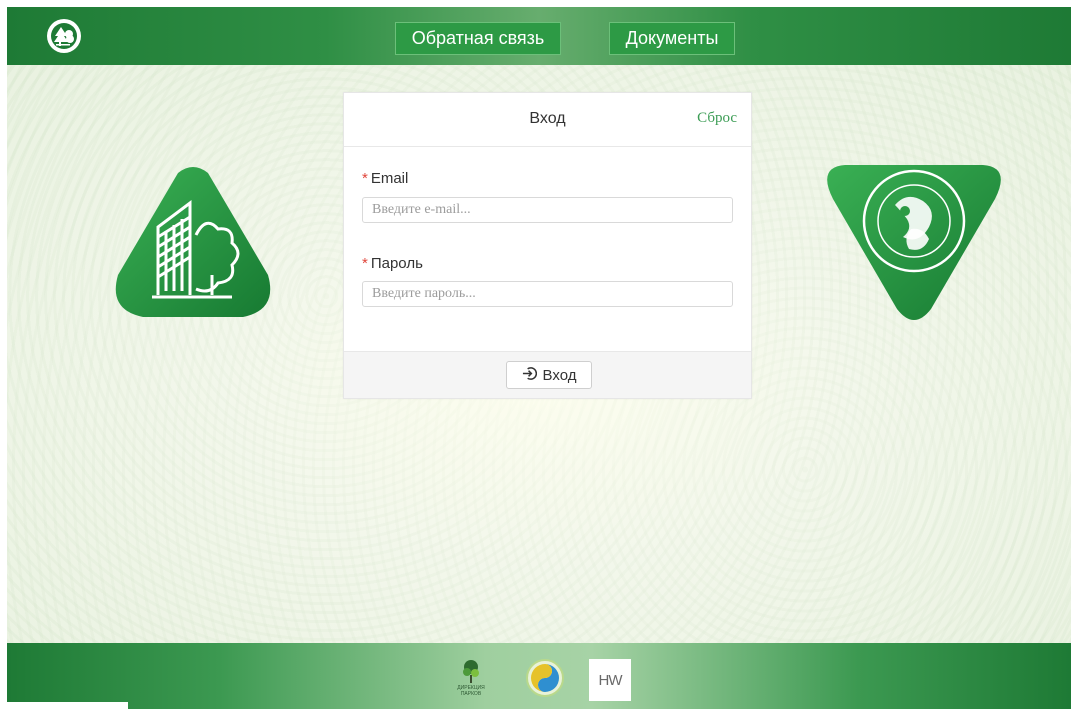 Image resolution: width=1071 pixels, height=709 pixels. I want to click on footer-bar: ДИРЕКЦИЯ ПАРКОВ HW, so click(539, 676).